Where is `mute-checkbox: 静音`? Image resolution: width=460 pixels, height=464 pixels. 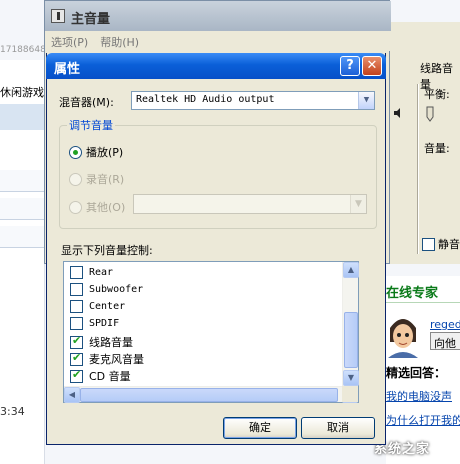 mute-checkbox: 静音 is located at coordinates (441, 244).